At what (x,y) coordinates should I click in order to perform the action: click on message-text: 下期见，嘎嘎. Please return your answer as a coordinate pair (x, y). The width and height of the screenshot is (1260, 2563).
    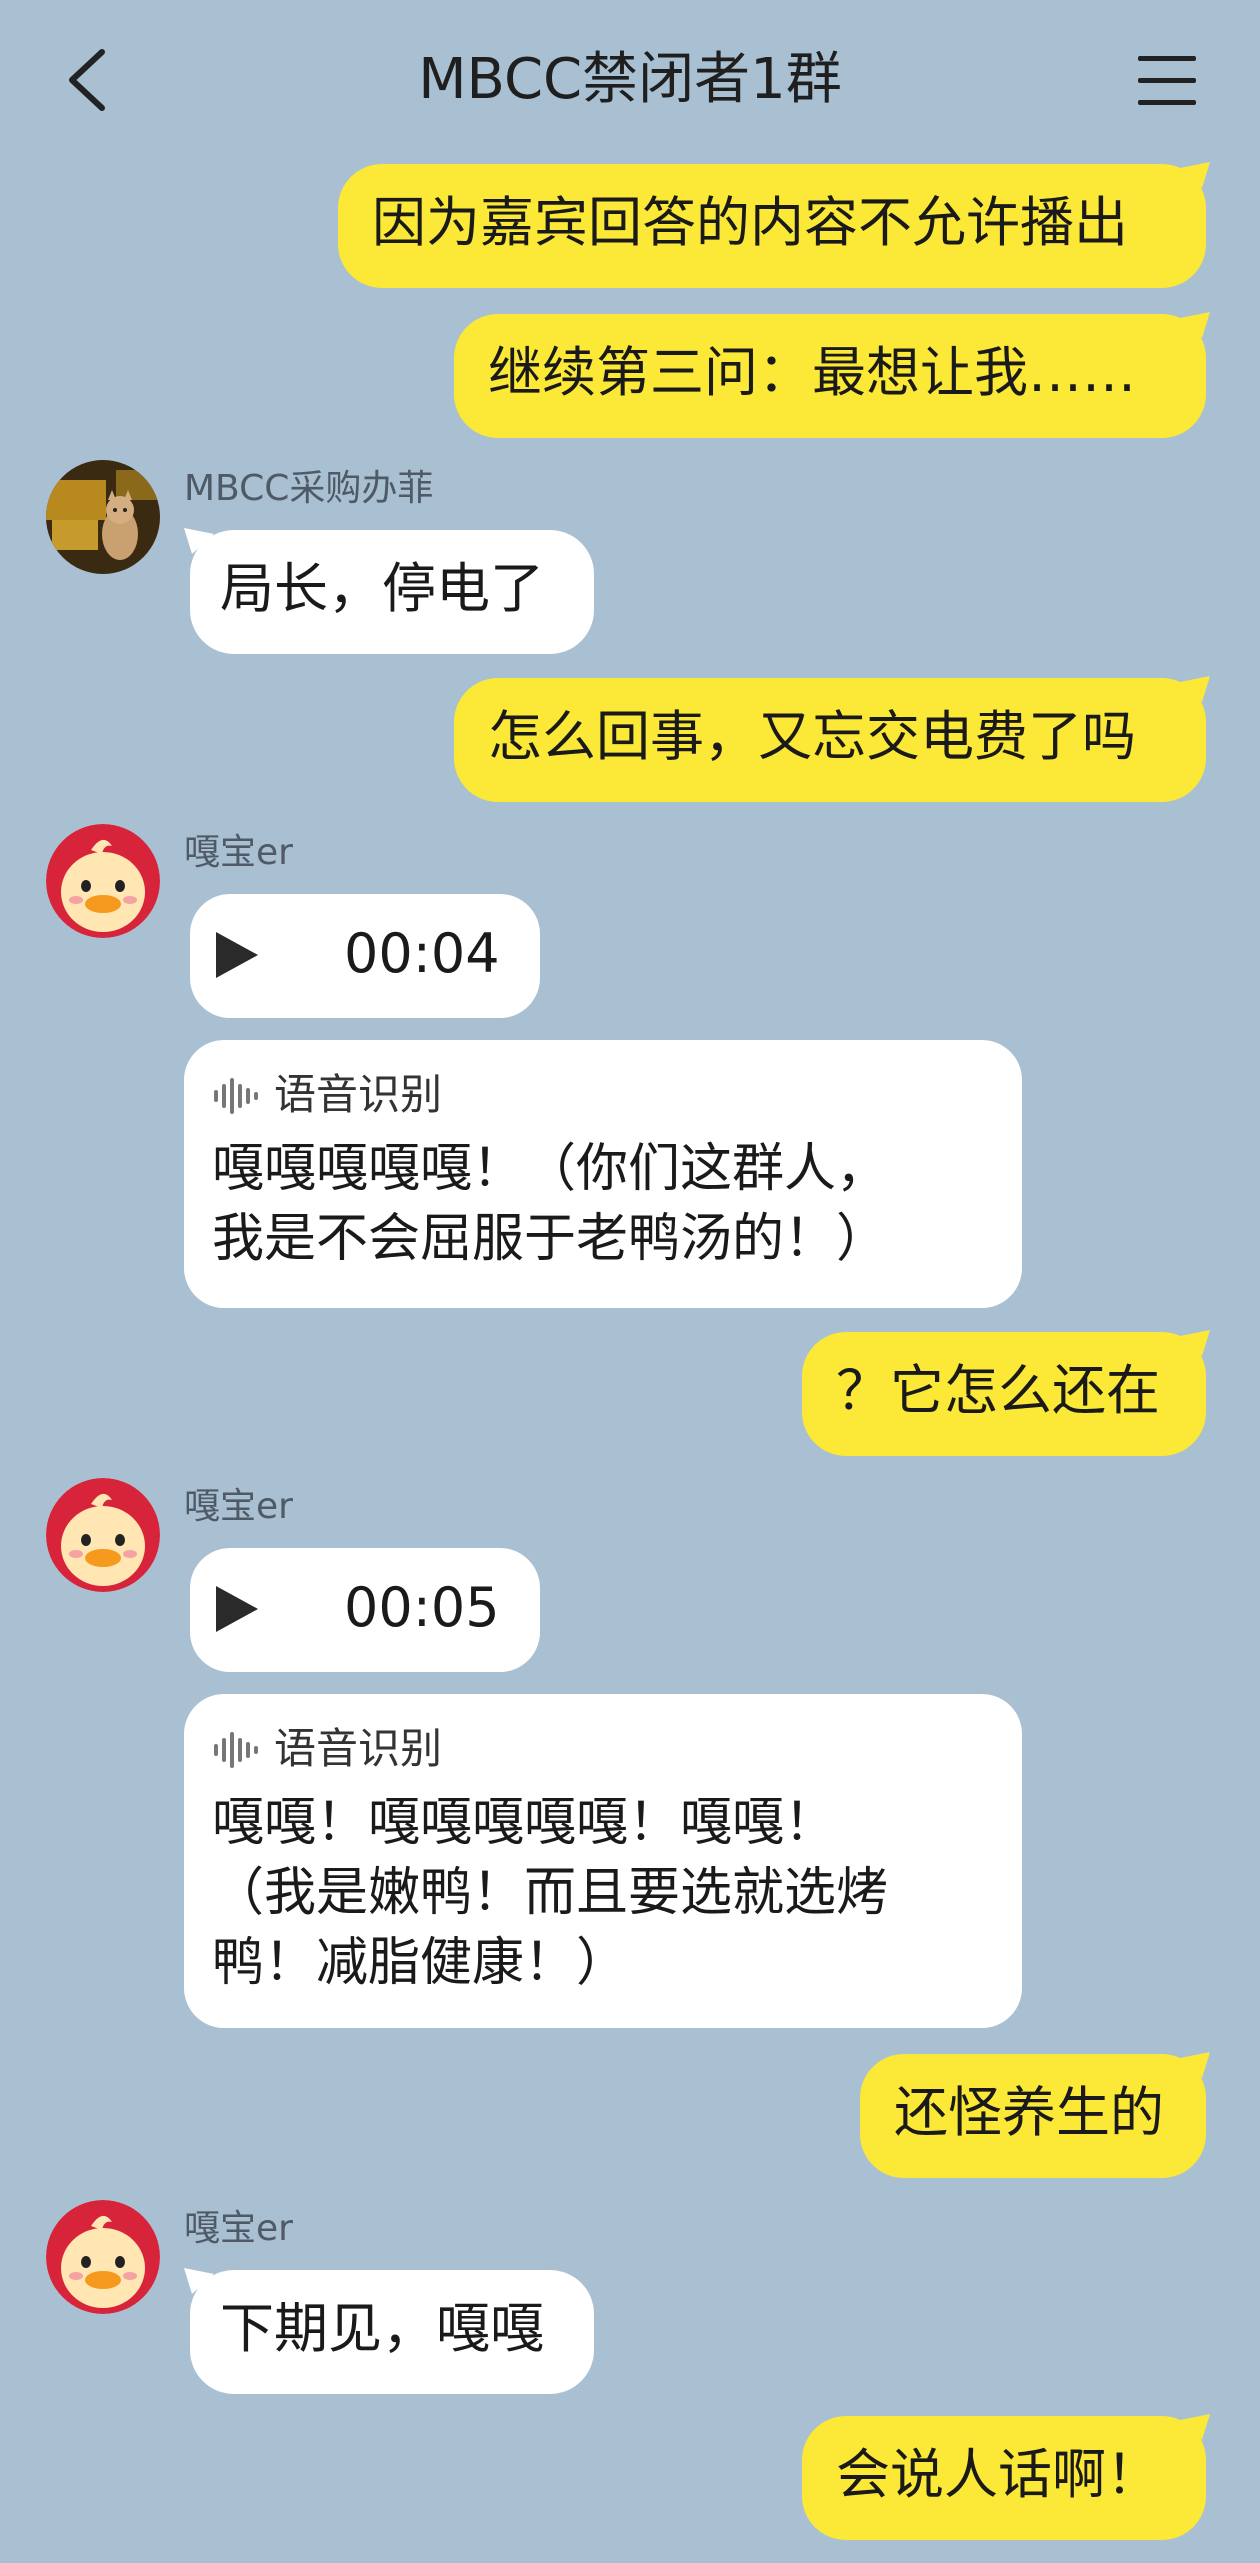
    Looking at the image, I should click on (382, 2328).